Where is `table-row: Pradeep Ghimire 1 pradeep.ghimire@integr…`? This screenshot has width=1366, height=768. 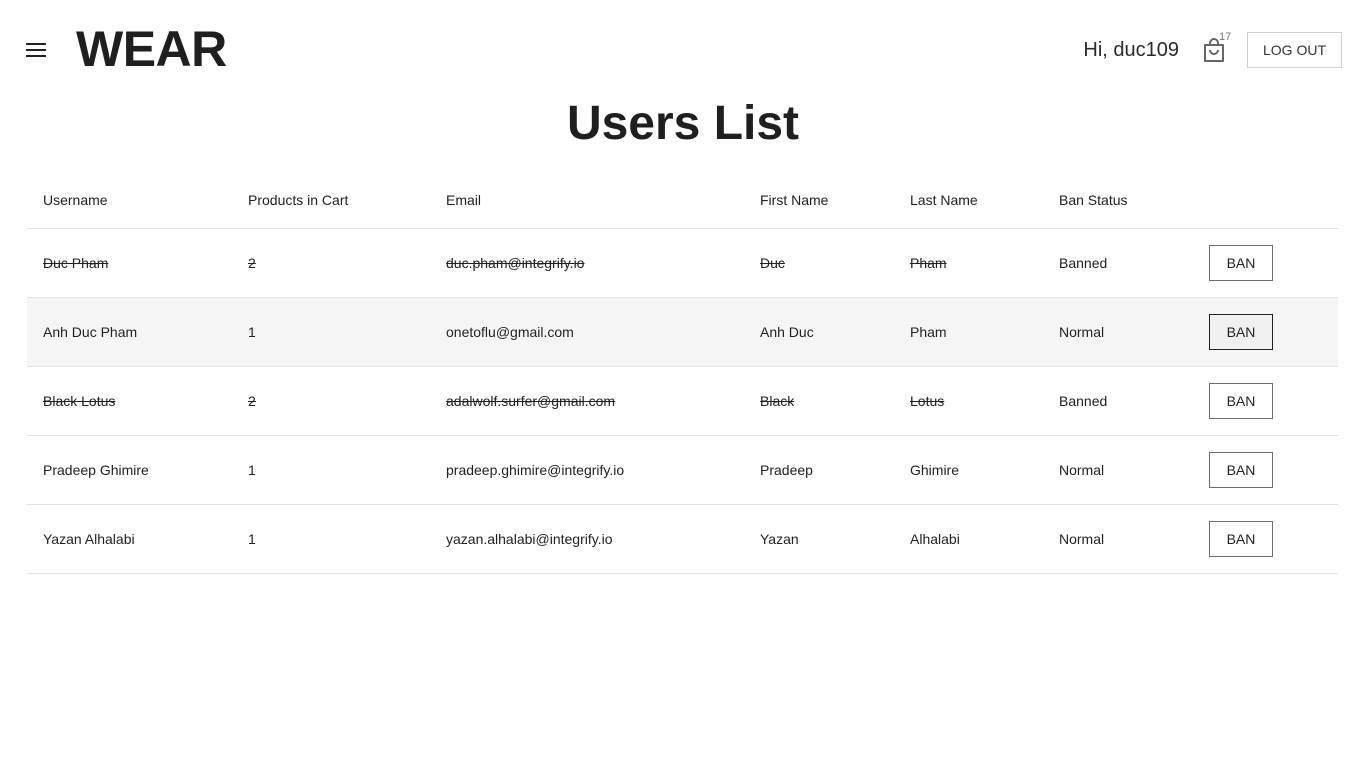 table-row: Pradeep Ghimire 1 pradeep.ghimire@integr… is located at coordinates (682, 470).